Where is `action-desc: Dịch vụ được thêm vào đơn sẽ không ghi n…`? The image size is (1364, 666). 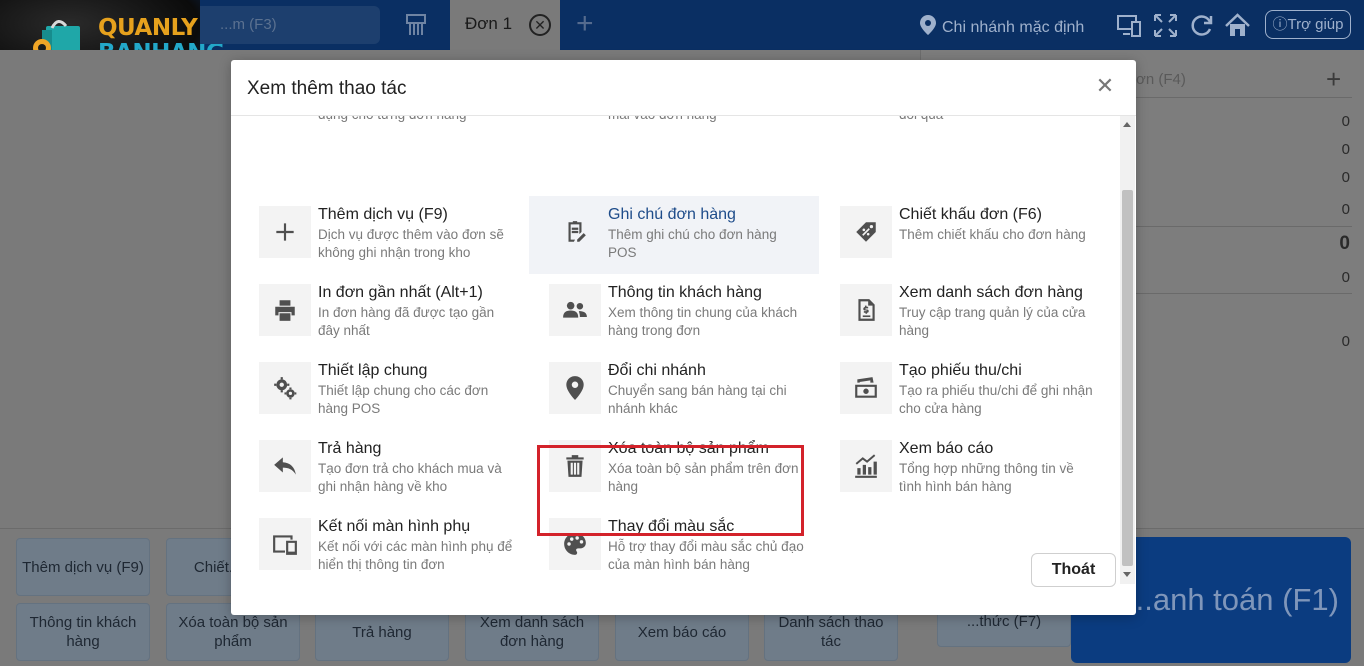 action-desc: Dịch vụ được thêm vào đơn sẽ không ghi n… is located at coordinates (411, 243).